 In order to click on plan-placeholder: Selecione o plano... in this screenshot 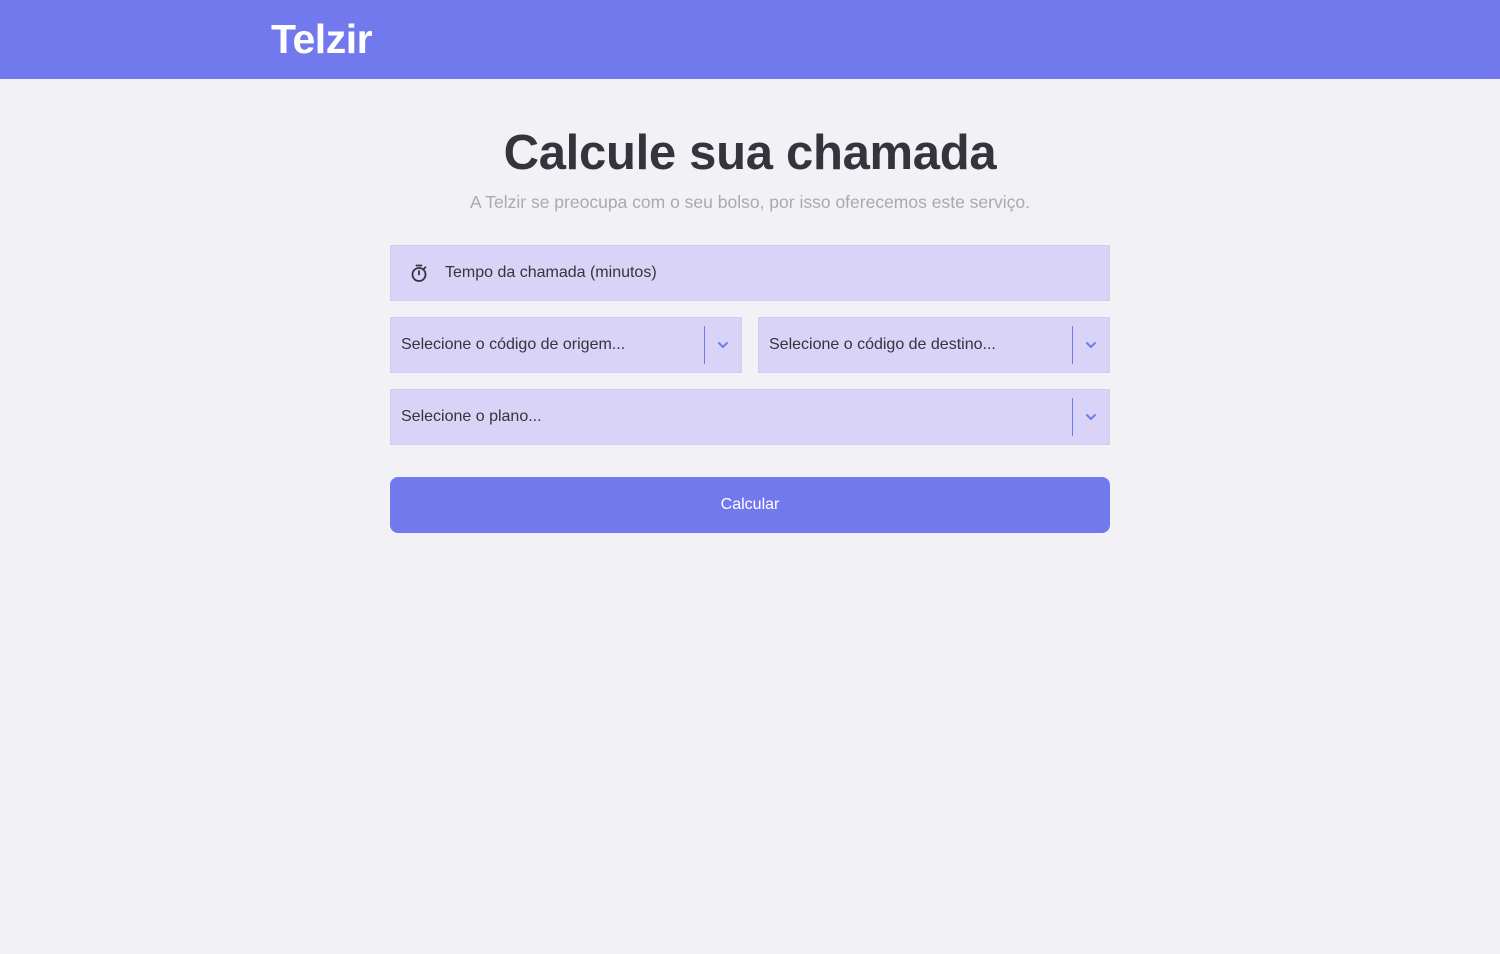, I will do `click(471, 416)`.